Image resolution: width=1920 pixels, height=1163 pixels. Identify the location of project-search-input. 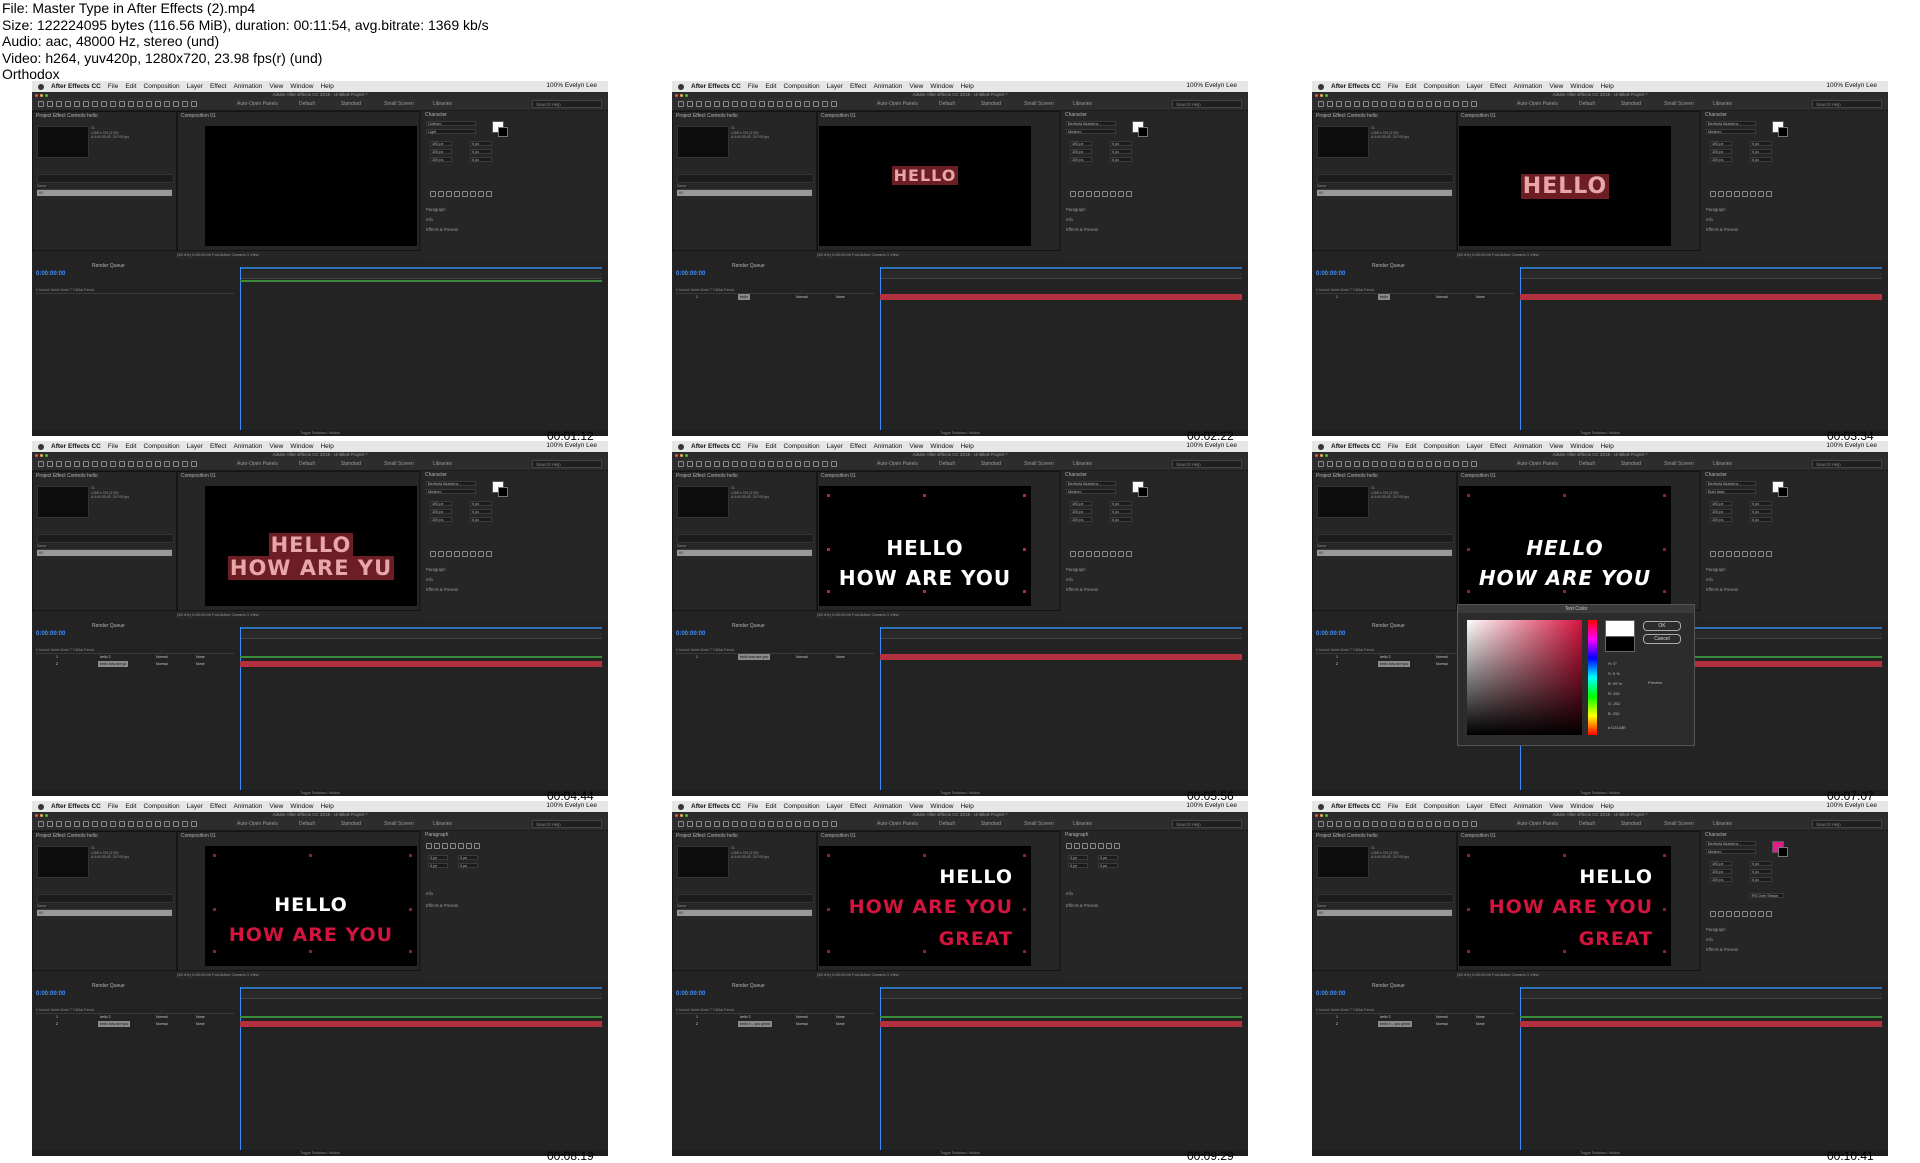
(105, 898).